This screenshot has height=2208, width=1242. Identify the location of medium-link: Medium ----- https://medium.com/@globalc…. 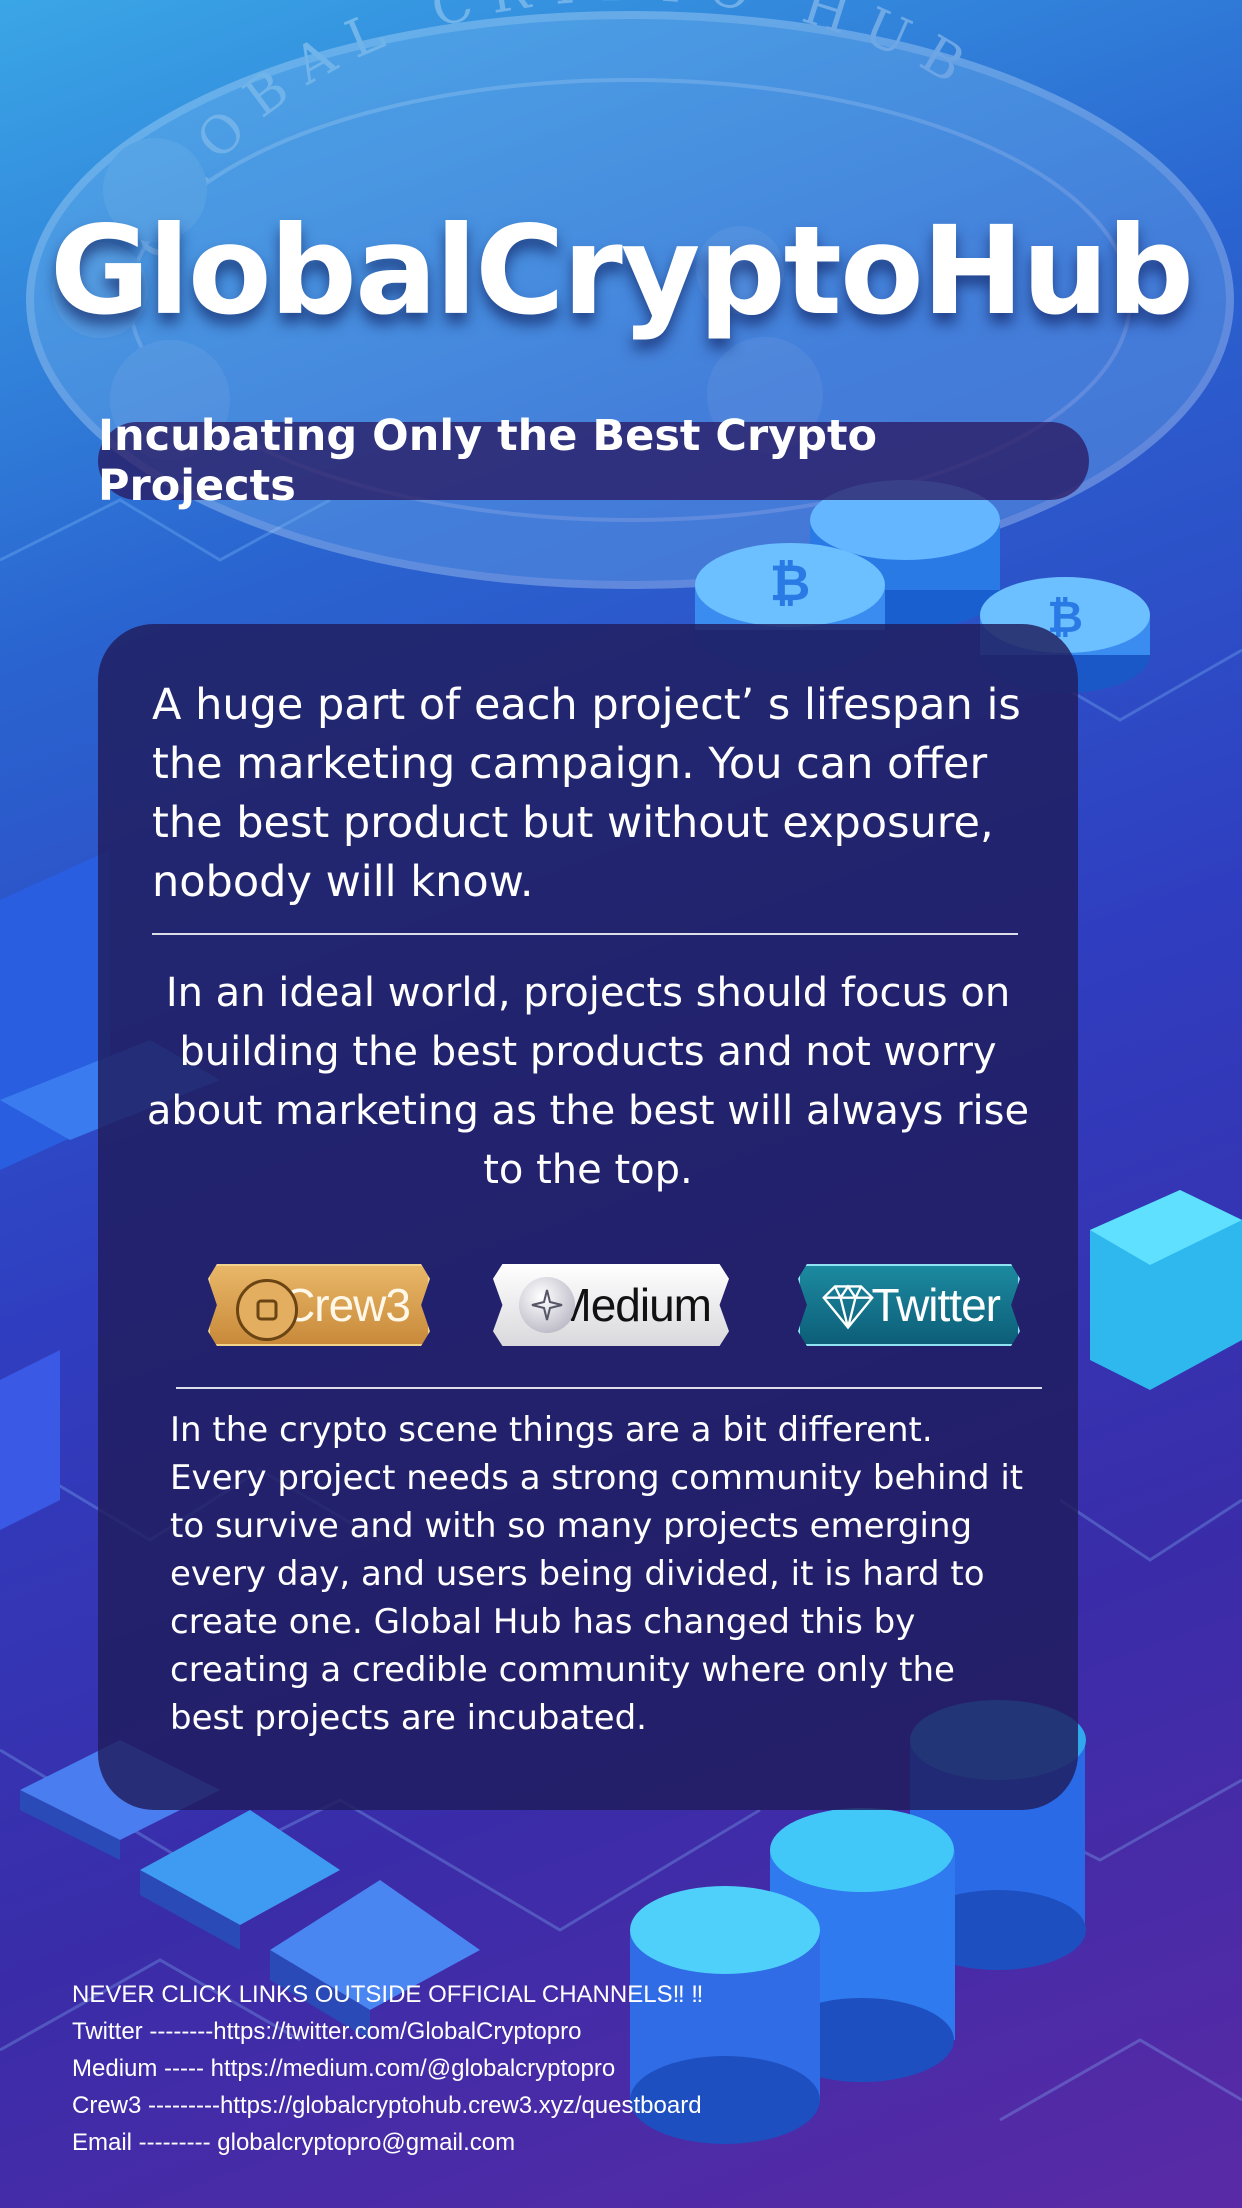
(387, 2068).